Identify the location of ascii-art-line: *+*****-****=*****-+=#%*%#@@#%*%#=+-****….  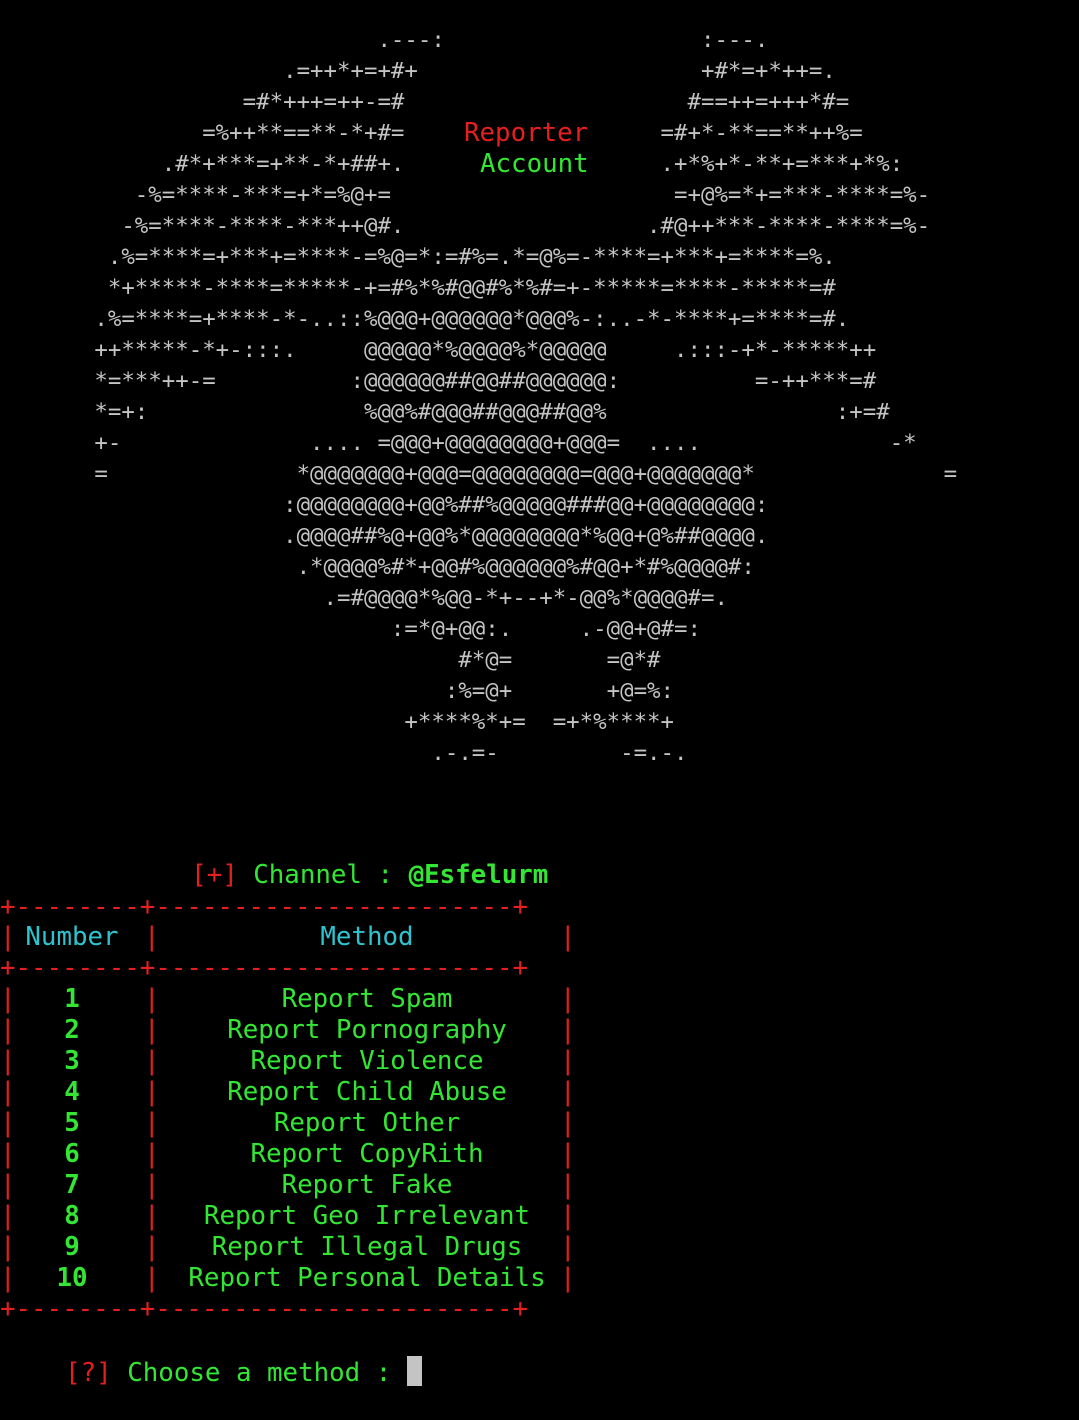
(418, 288).